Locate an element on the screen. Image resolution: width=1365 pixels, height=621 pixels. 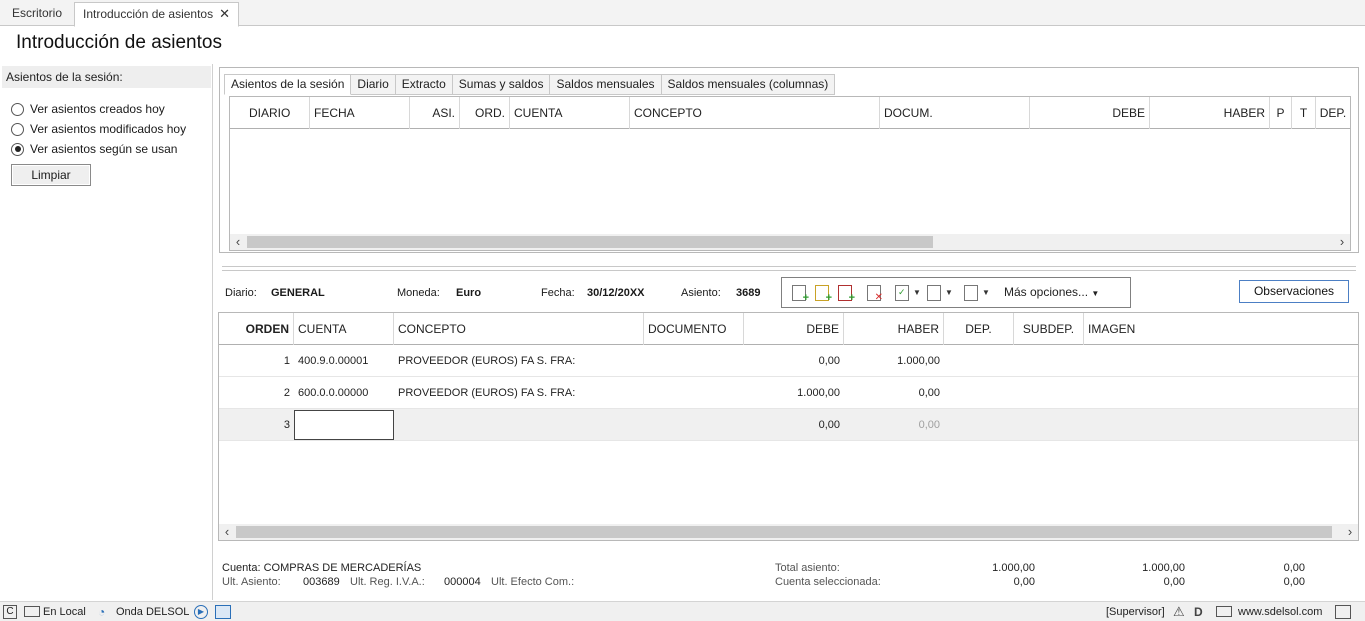
col-t: T is located at coordinates (1304, 113).